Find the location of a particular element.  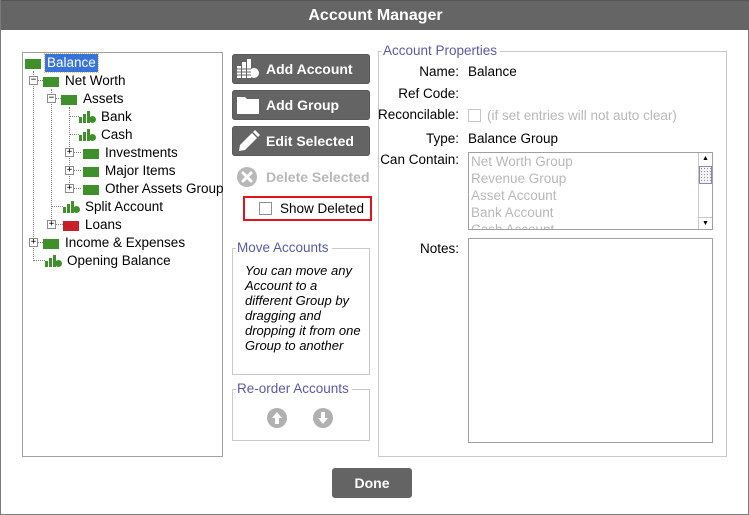

move-down-button is located at coordinates (323, 418).